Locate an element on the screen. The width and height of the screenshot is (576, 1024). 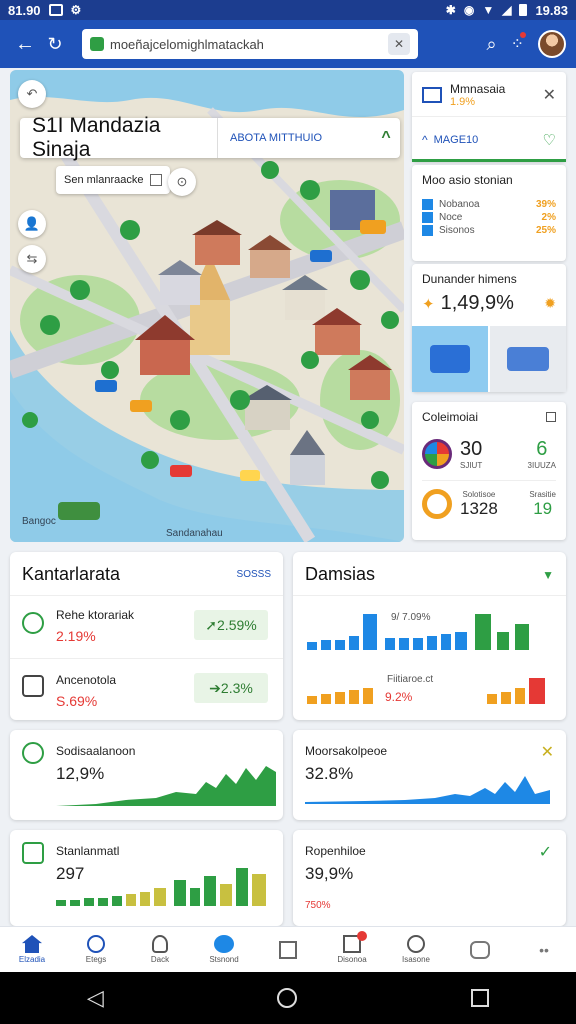
nav-item-dack: Dack is located at coordinates (160, 949).